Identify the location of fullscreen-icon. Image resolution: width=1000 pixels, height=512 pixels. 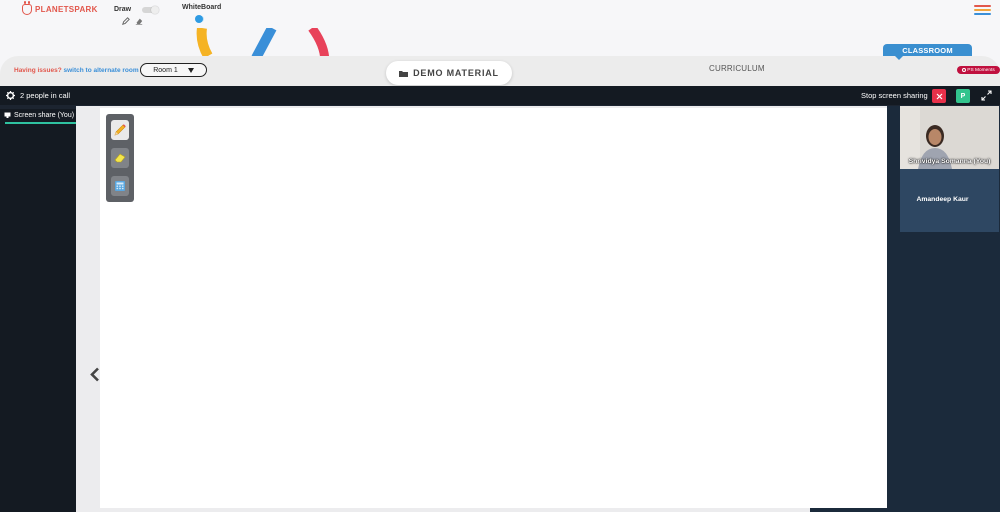
(986, 95).